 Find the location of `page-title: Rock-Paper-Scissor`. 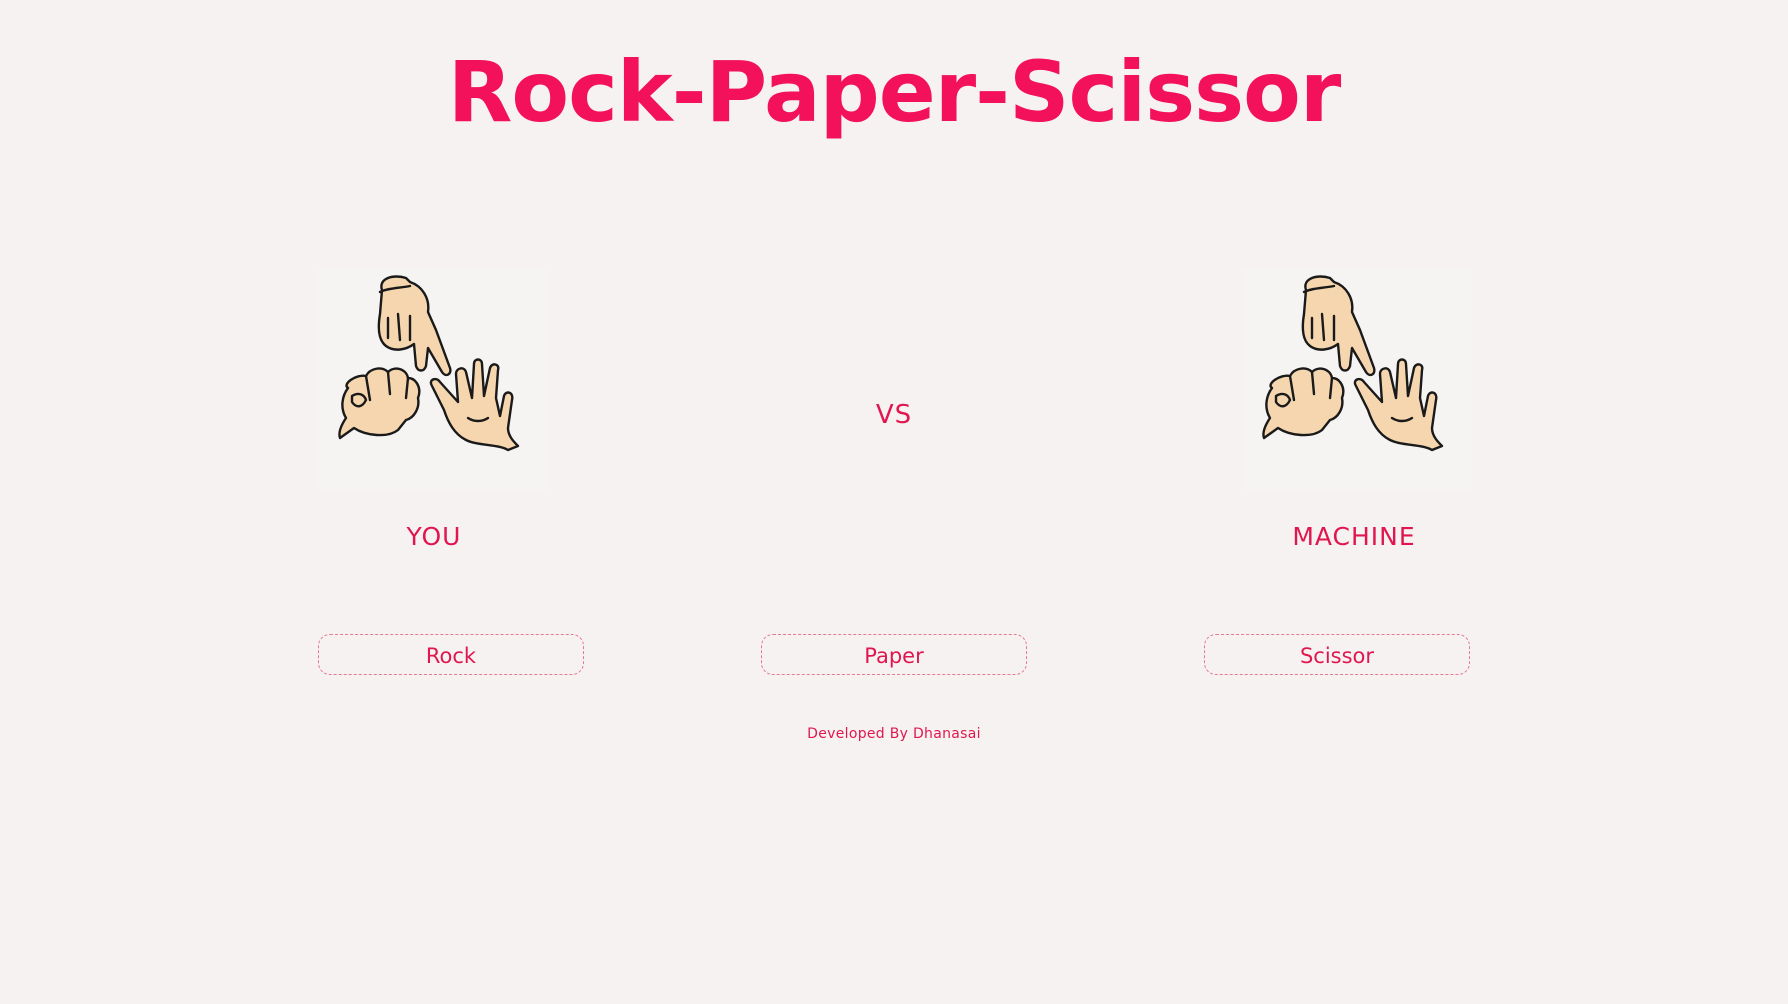

page-title: Rock-Paper-Scissor is located at coordinates (894, 92).